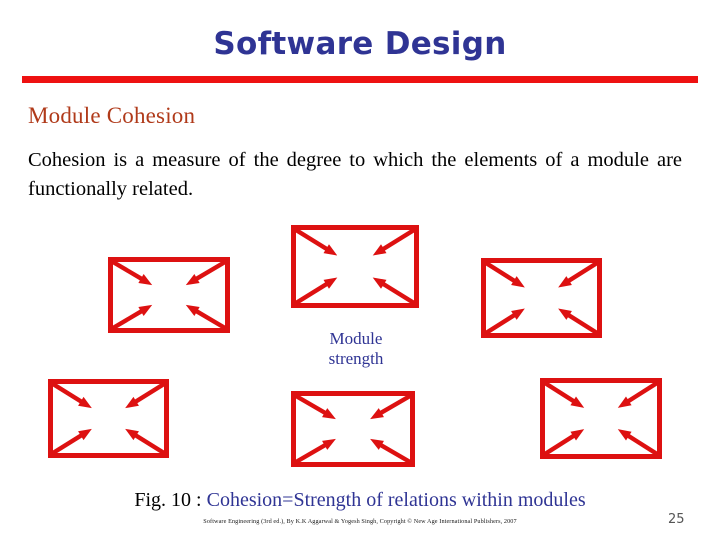  Describe the element at coordinates (360, 79) in the screenshot. I see `title-divider-rule` at that location.